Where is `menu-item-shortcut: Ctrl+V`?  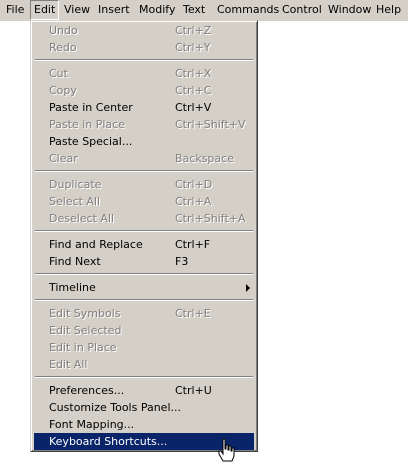
menu-item-shortcut: Ctrl+V is located at coordinates (193, 107).